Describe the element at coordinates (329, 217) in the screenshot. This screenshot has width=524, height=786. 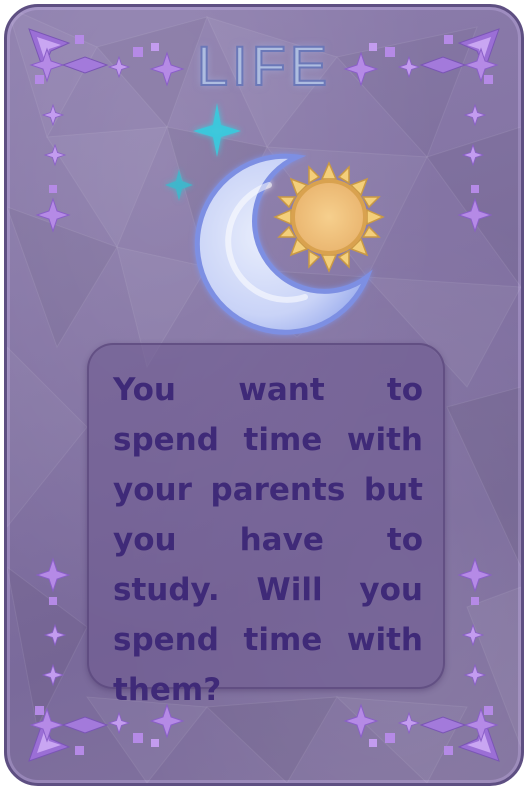
I see `sun-icon` at that location.